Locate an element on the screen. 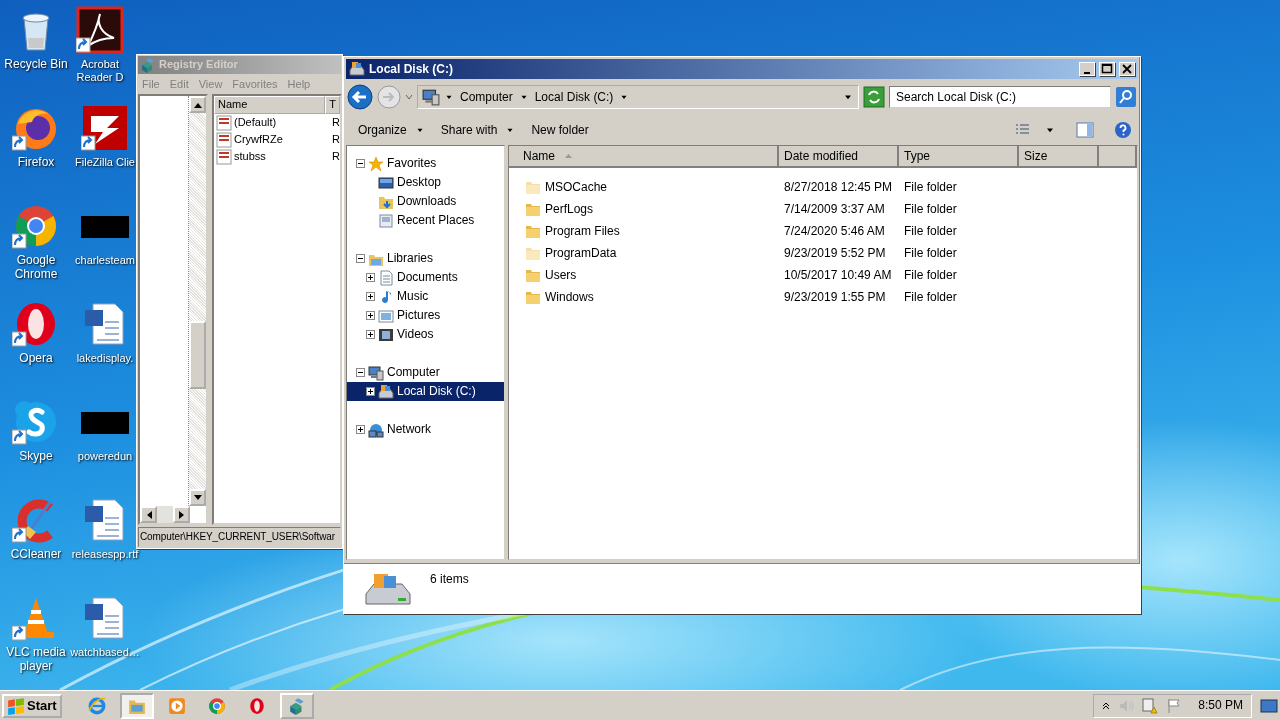 This screenshot has height=720, width=1280. file-name: PerfLogs is located at coordinates (569, 209).